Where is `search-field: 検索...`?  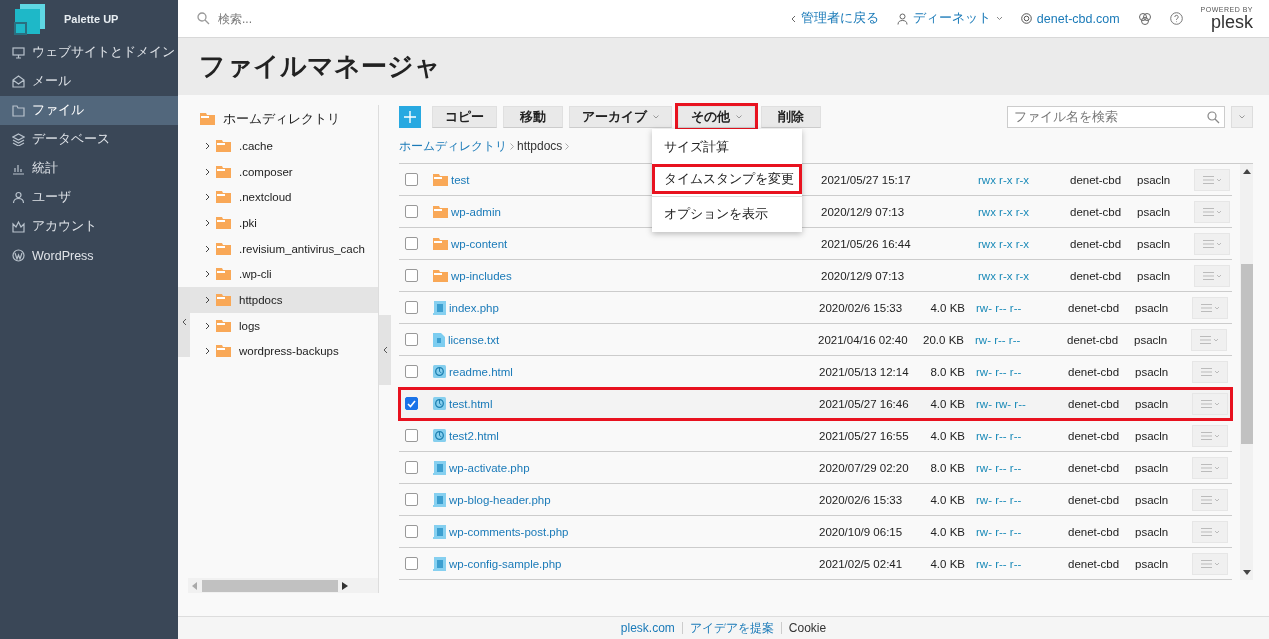
search-field: 検索... is located at coordinates (318, 18).